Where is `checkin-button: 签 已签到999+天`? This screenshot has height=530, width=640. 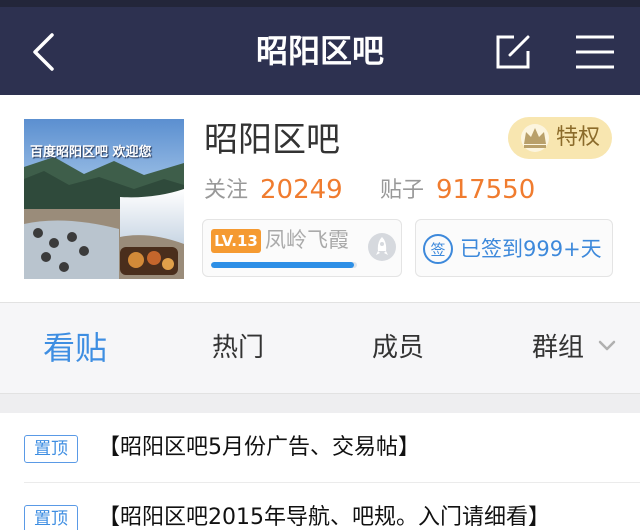
checkin-button: 签 已签到999+天 is located at coordinates (514, 248).